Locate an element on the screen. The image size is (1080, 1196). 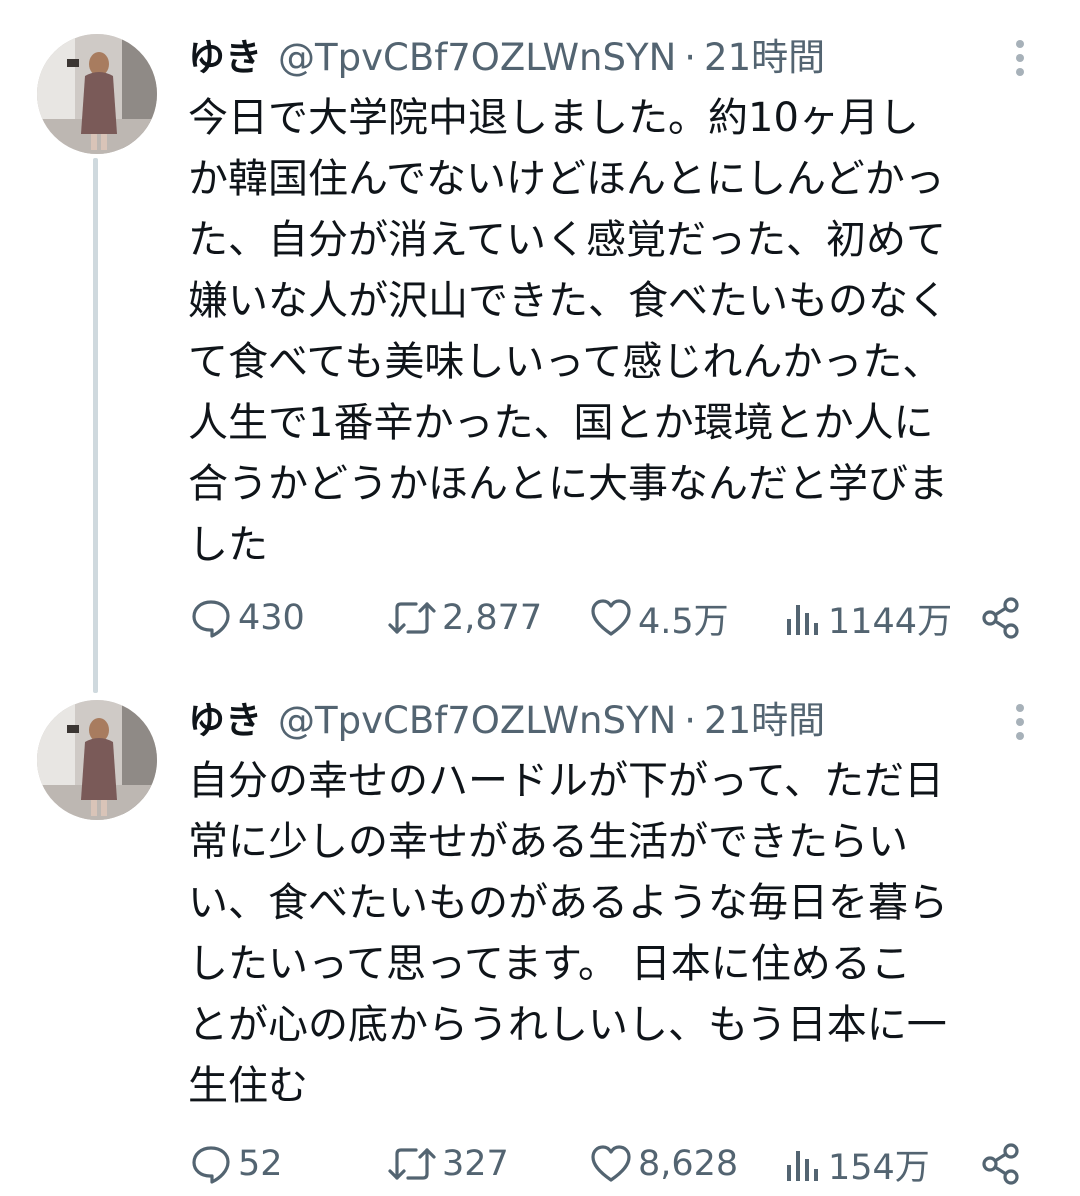
retweet-button: 327 is located at coordinates (447, 1164).